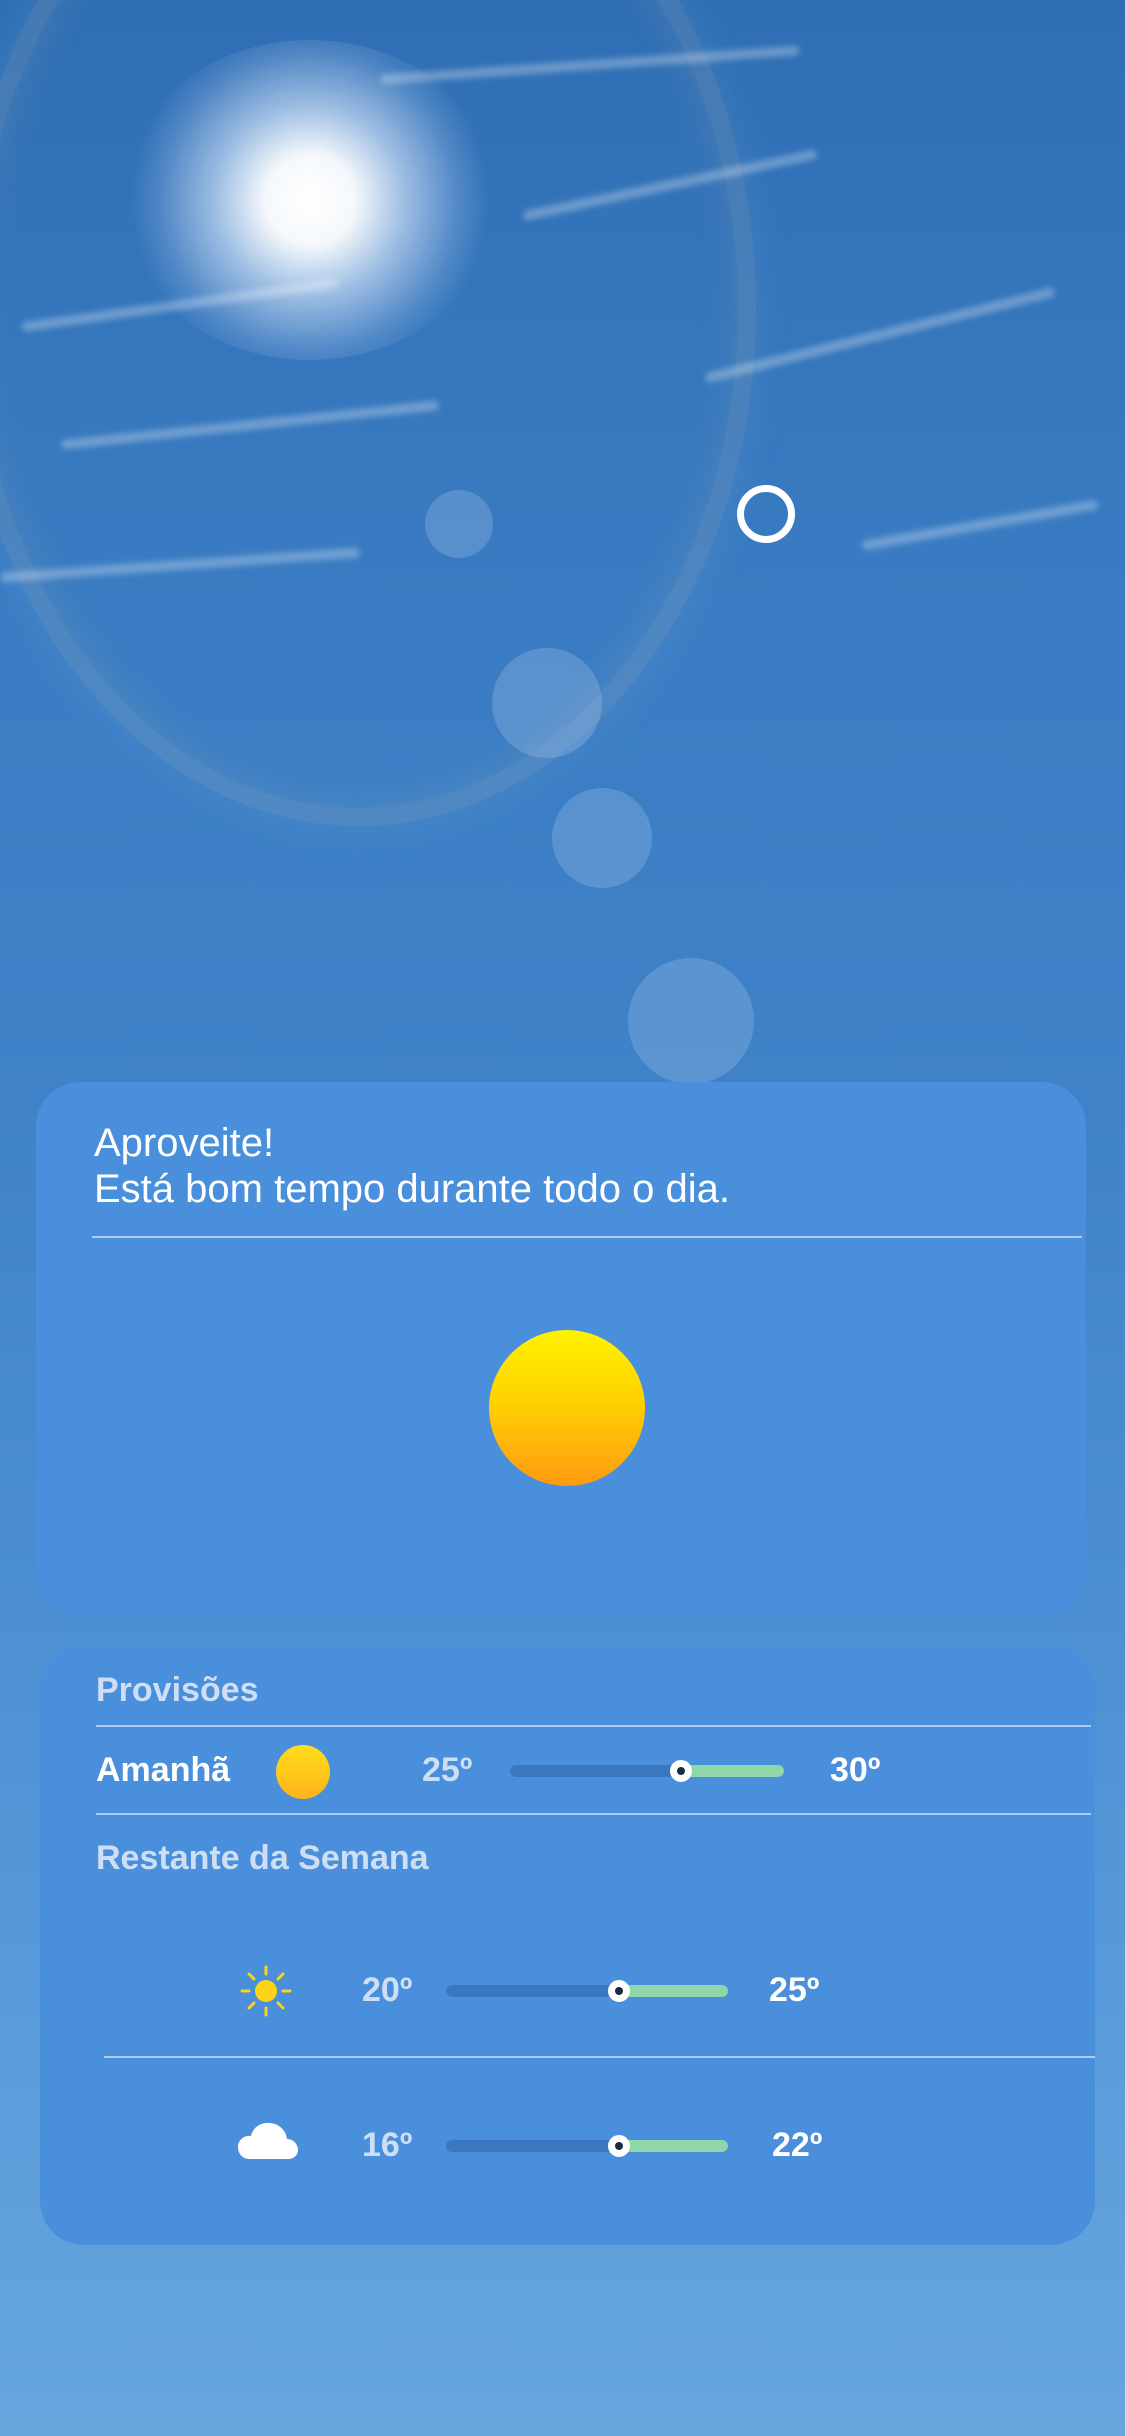 Image resolution: width=1125 pixels, height=2436 pixels. Describe the element at coordinates (163, 1770) in the screenshot. I see `day-label: Amanhã` at that location.